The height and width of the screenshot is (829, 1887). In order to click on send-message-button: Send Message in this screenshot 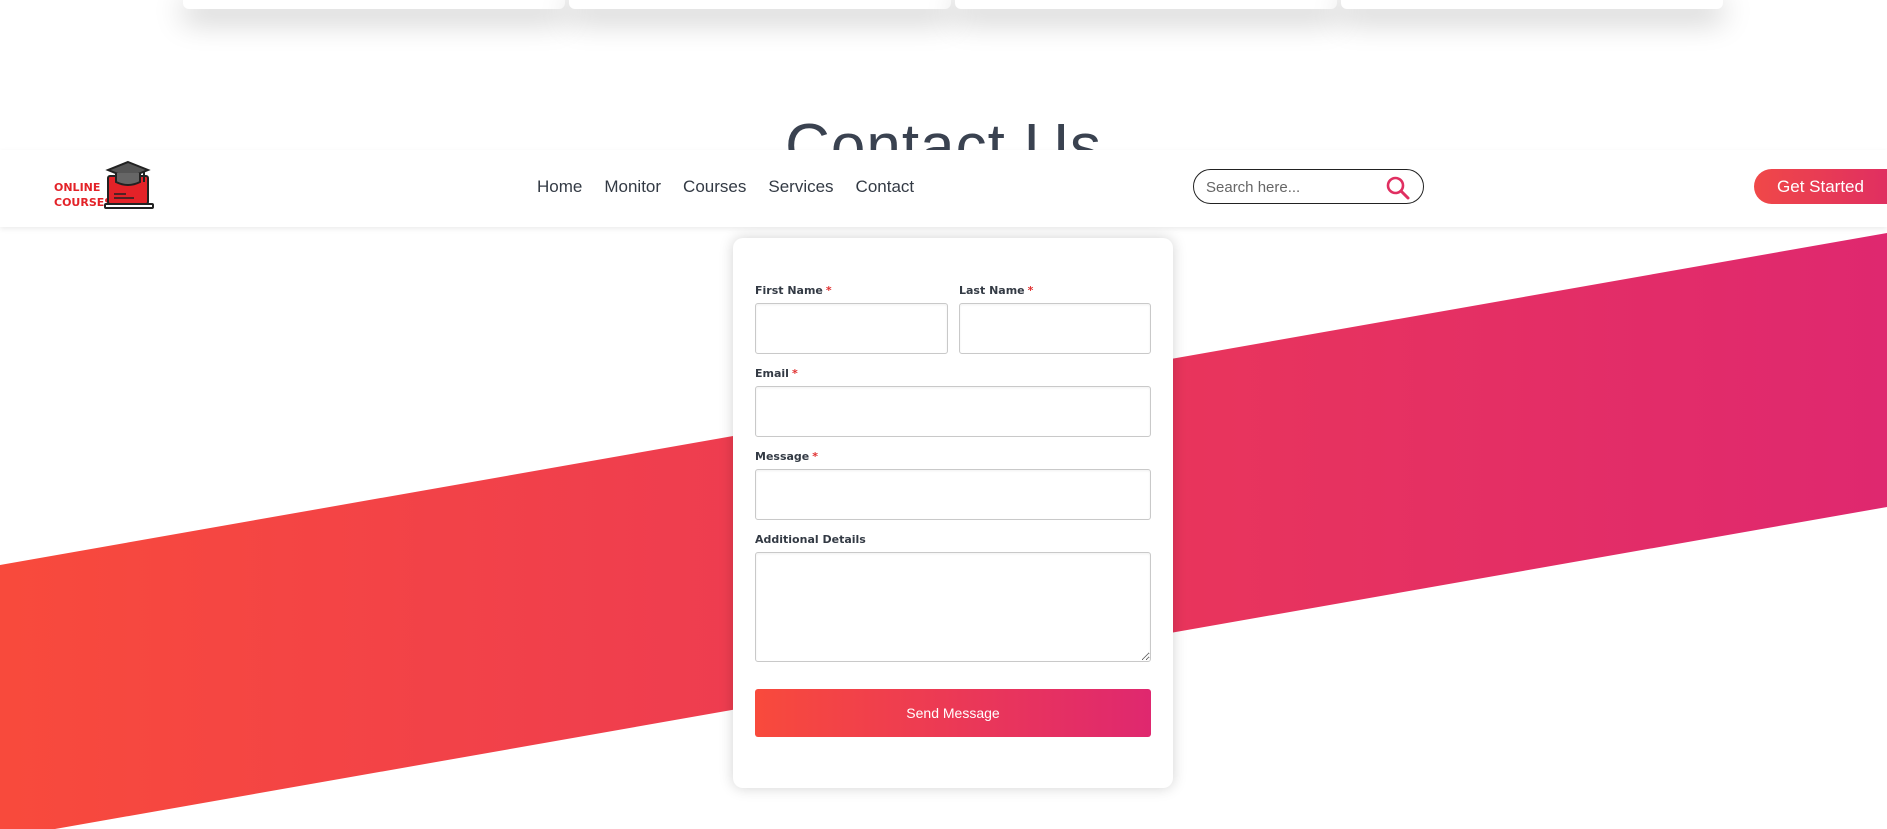, I will do `click(953, 713)`.